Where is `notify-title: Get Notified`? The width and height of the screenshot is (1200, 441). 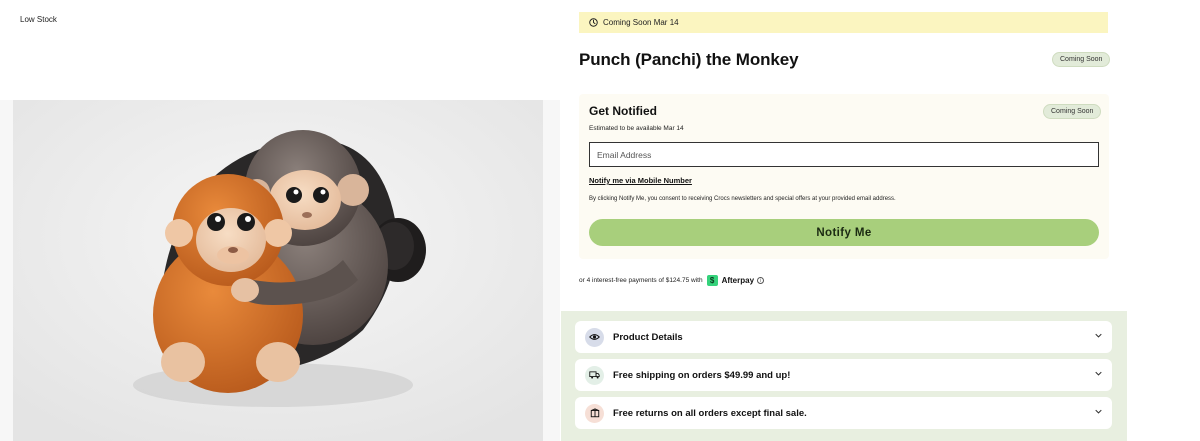
notify-title: Get Notified is located at coordinates (623, 111).